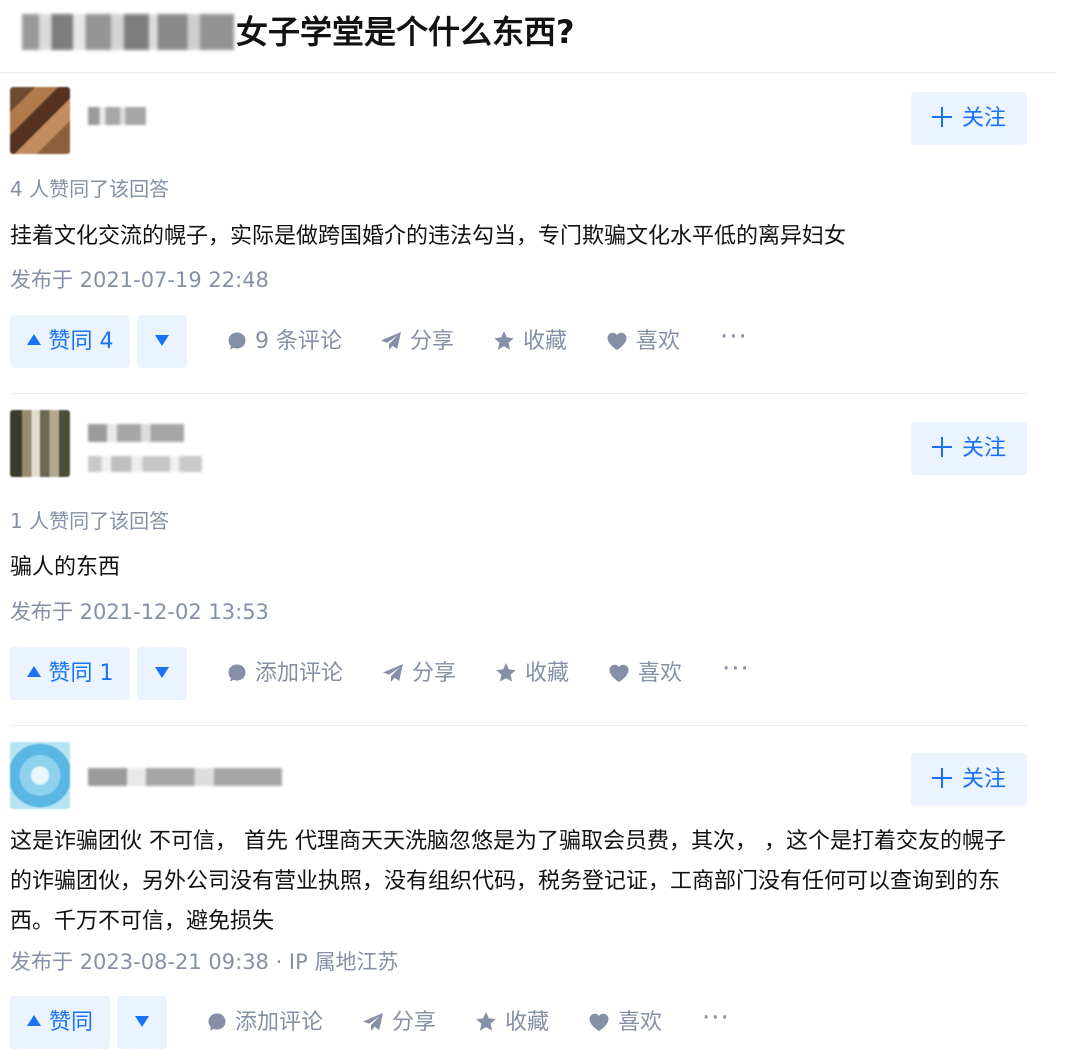  I want to click on answer-actions: 赞同 添加评论 分享 收藏 喜欢 ···, so click(518, 1022).